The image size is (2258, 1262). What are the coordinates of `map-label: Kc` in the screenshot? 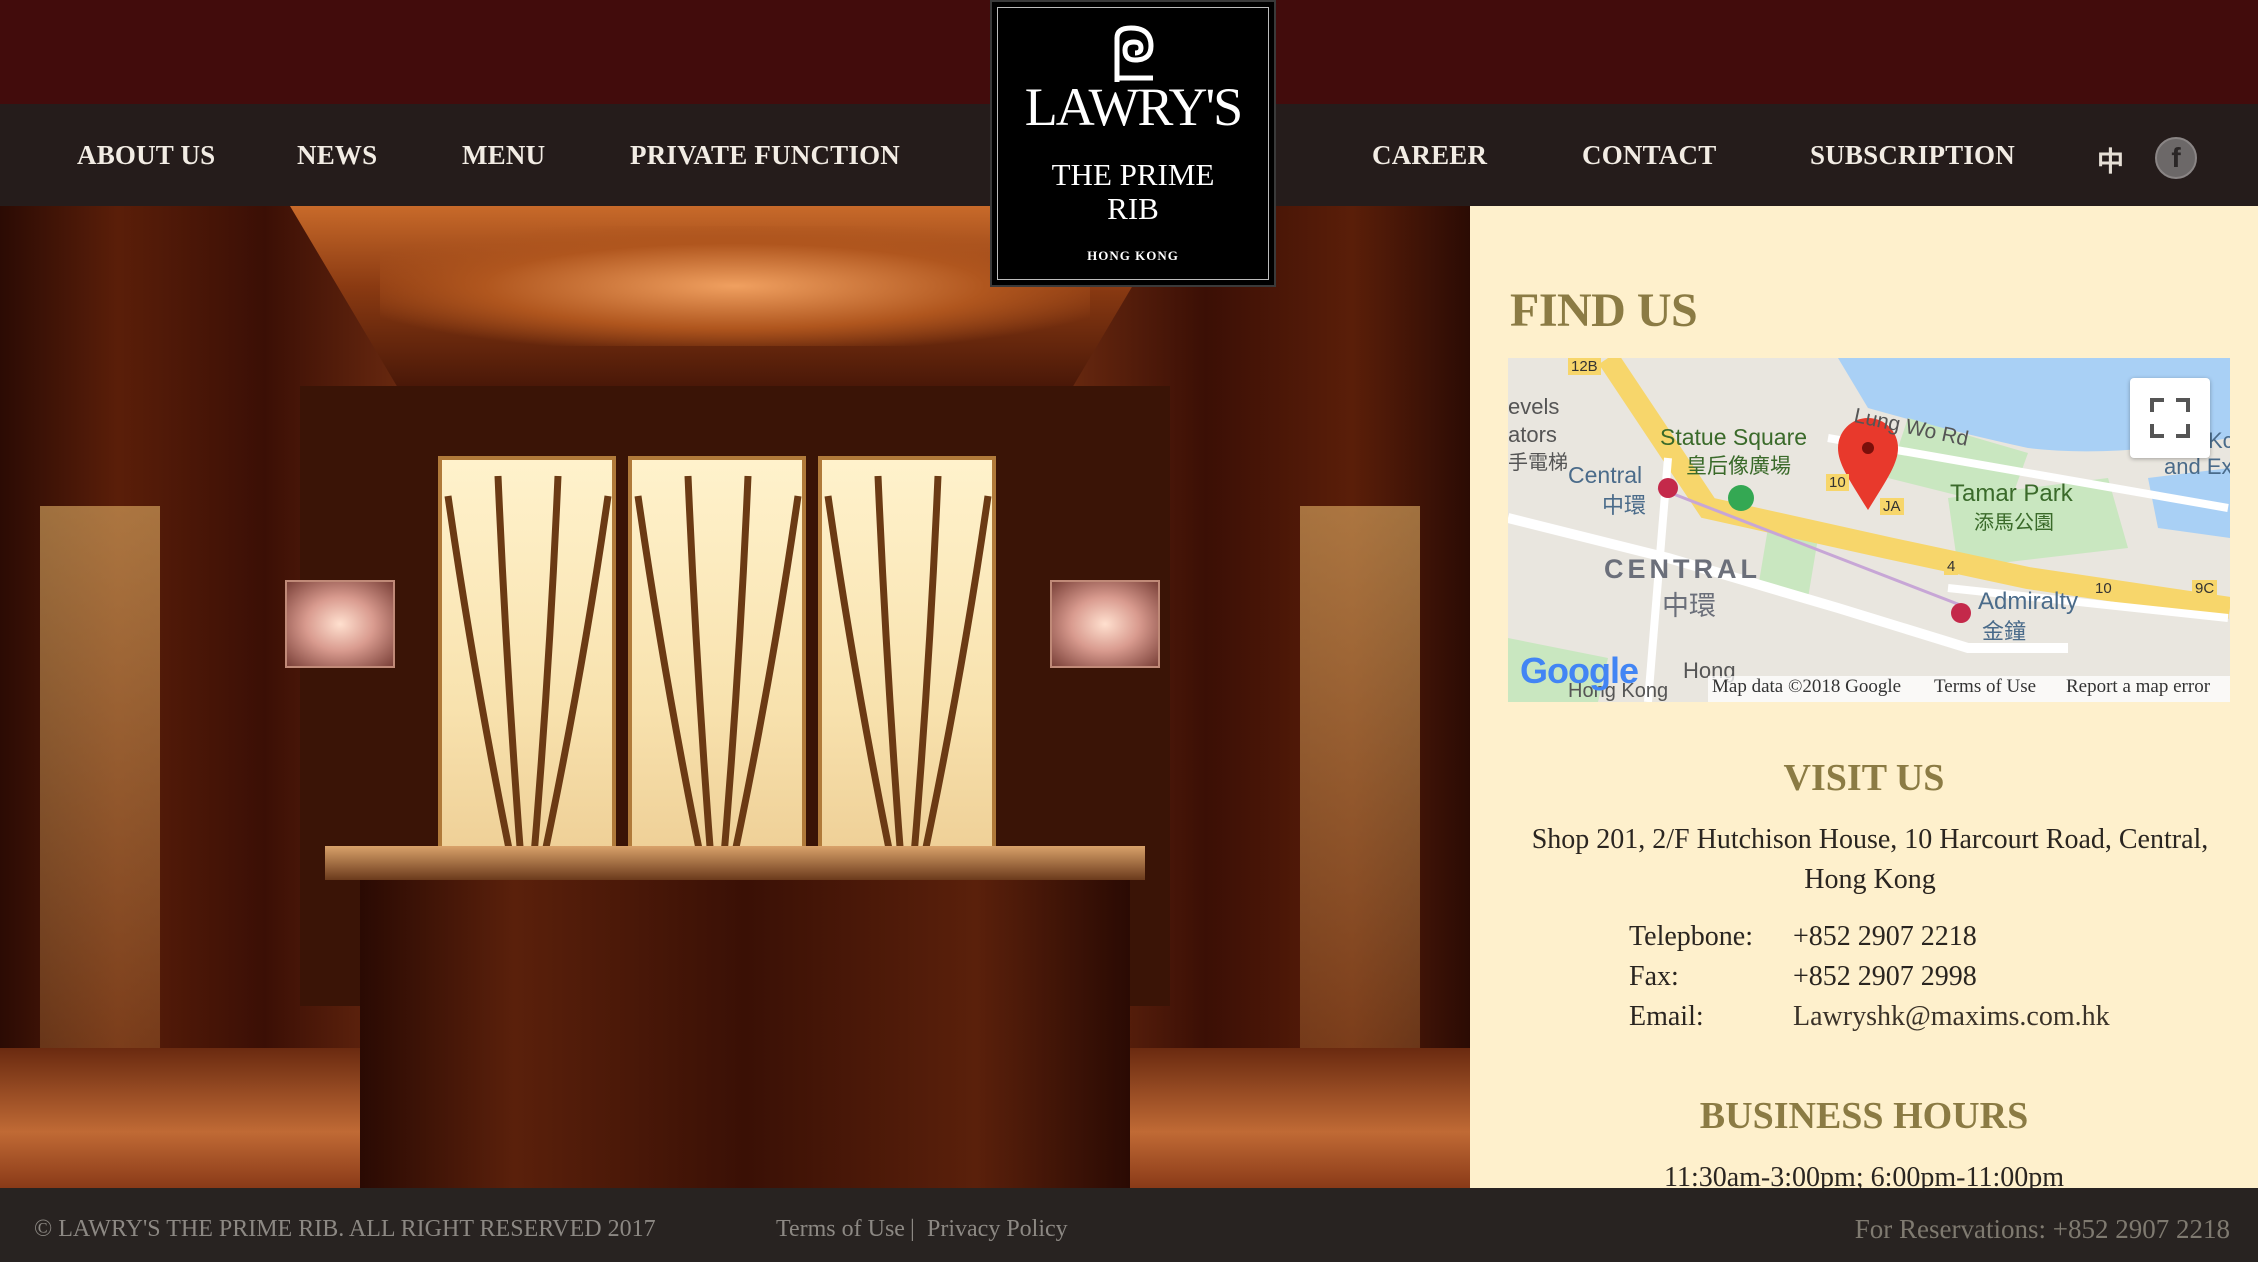 It's located at (2219, 440).